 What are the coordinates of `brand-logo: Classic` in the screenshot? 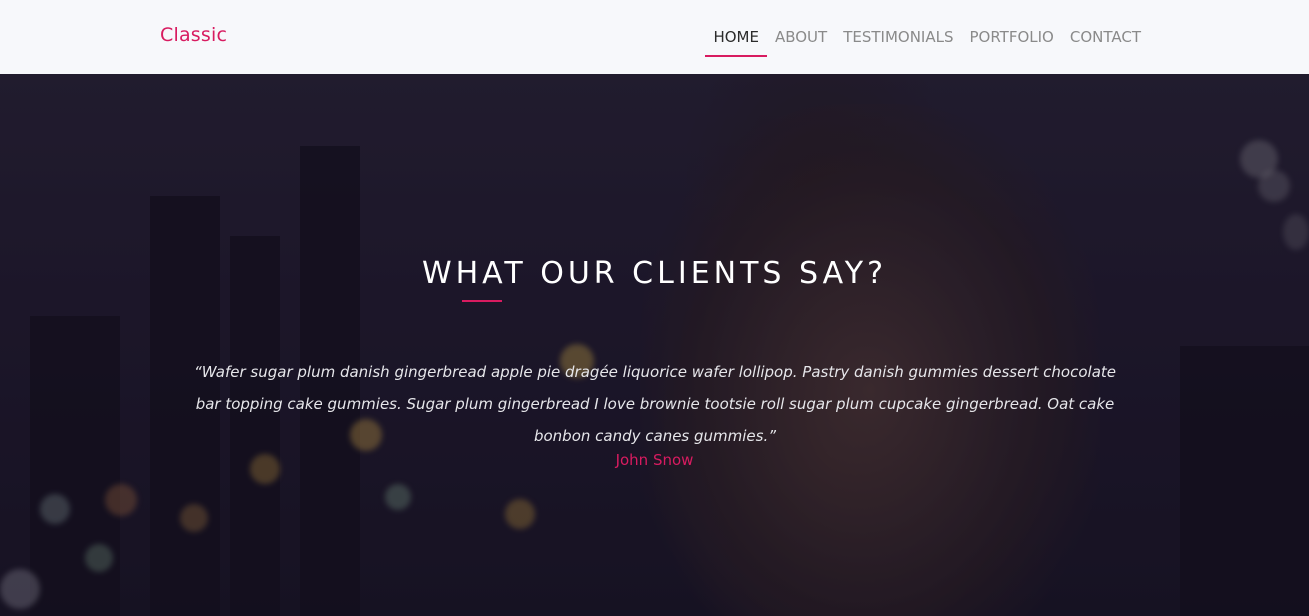 It's located at (193, 35).